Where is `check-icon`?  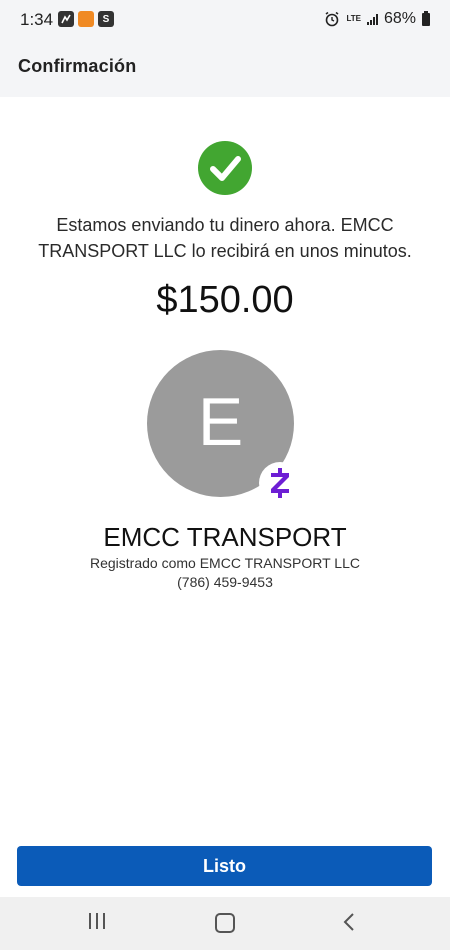
check-icon is located at coordinates (225, 168).